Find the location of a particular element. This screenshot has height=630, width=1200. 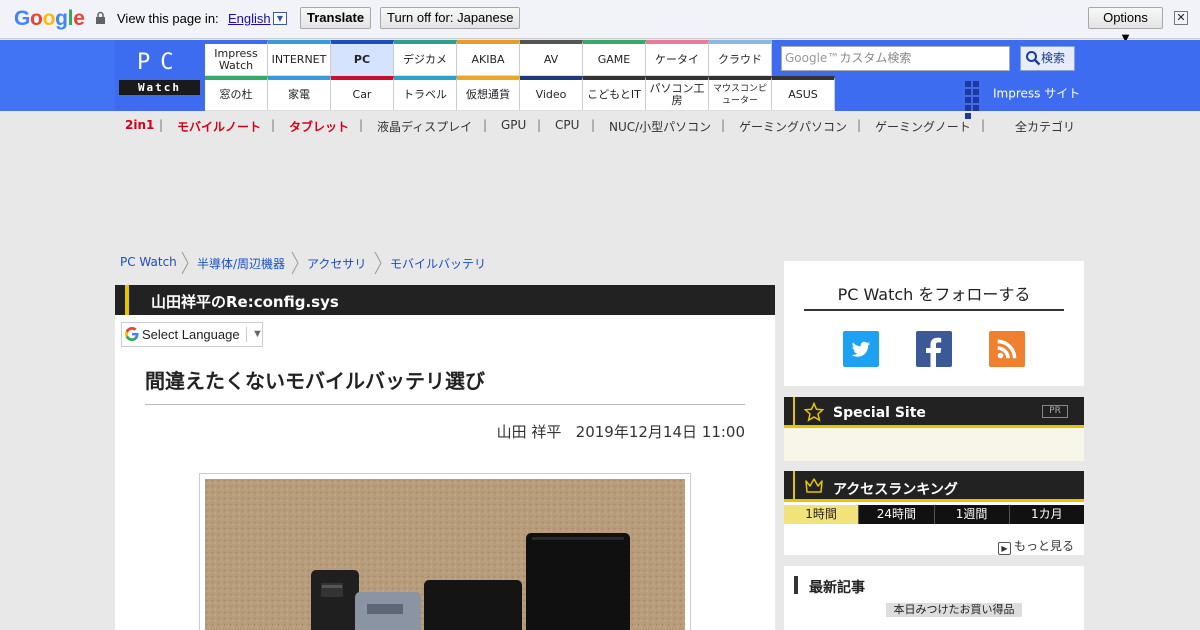

translate-button: Translate is located at coordinates (336, 18).